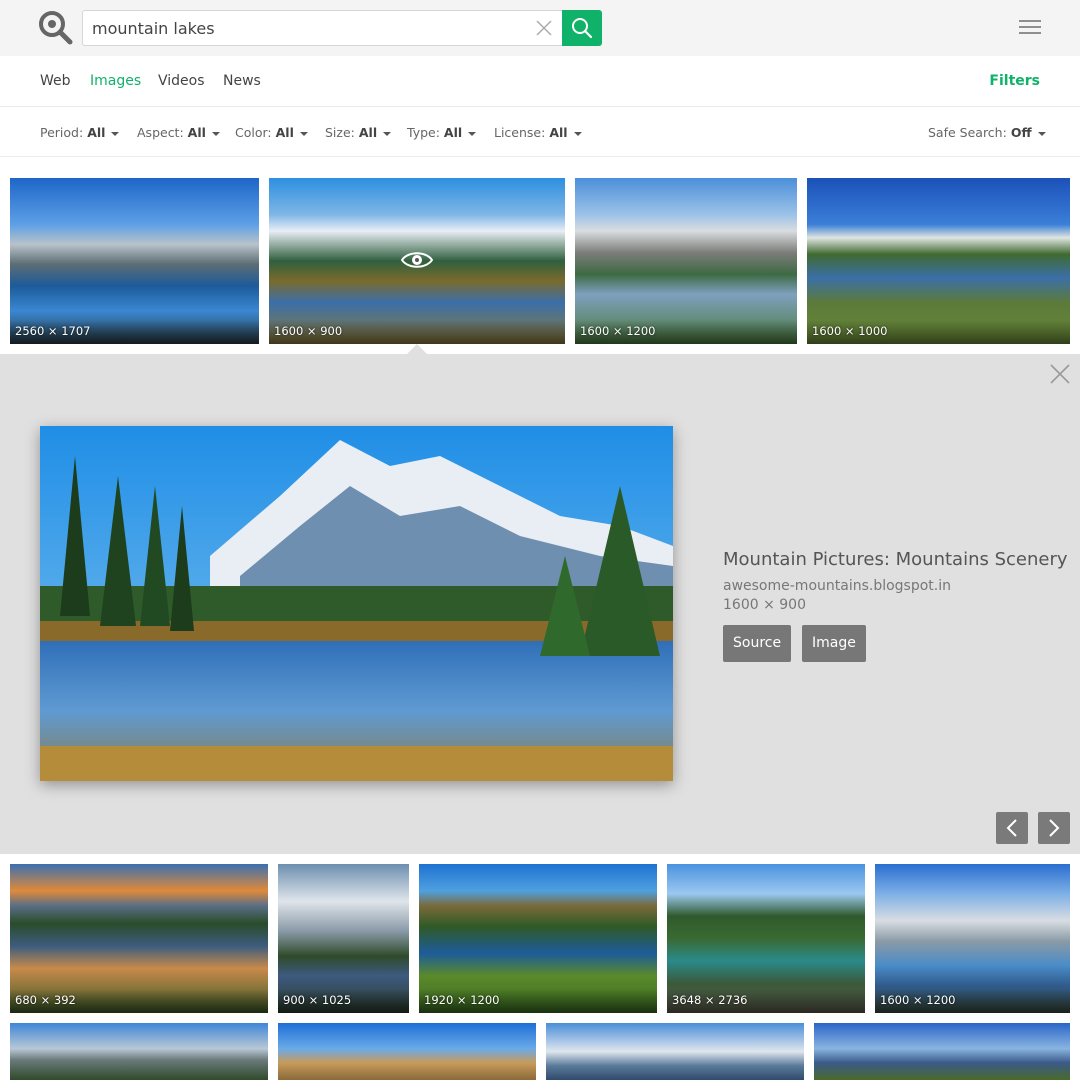  Describe the element at coordinates (1060, 374) in the screenshot. I see `close-icon` at that location.